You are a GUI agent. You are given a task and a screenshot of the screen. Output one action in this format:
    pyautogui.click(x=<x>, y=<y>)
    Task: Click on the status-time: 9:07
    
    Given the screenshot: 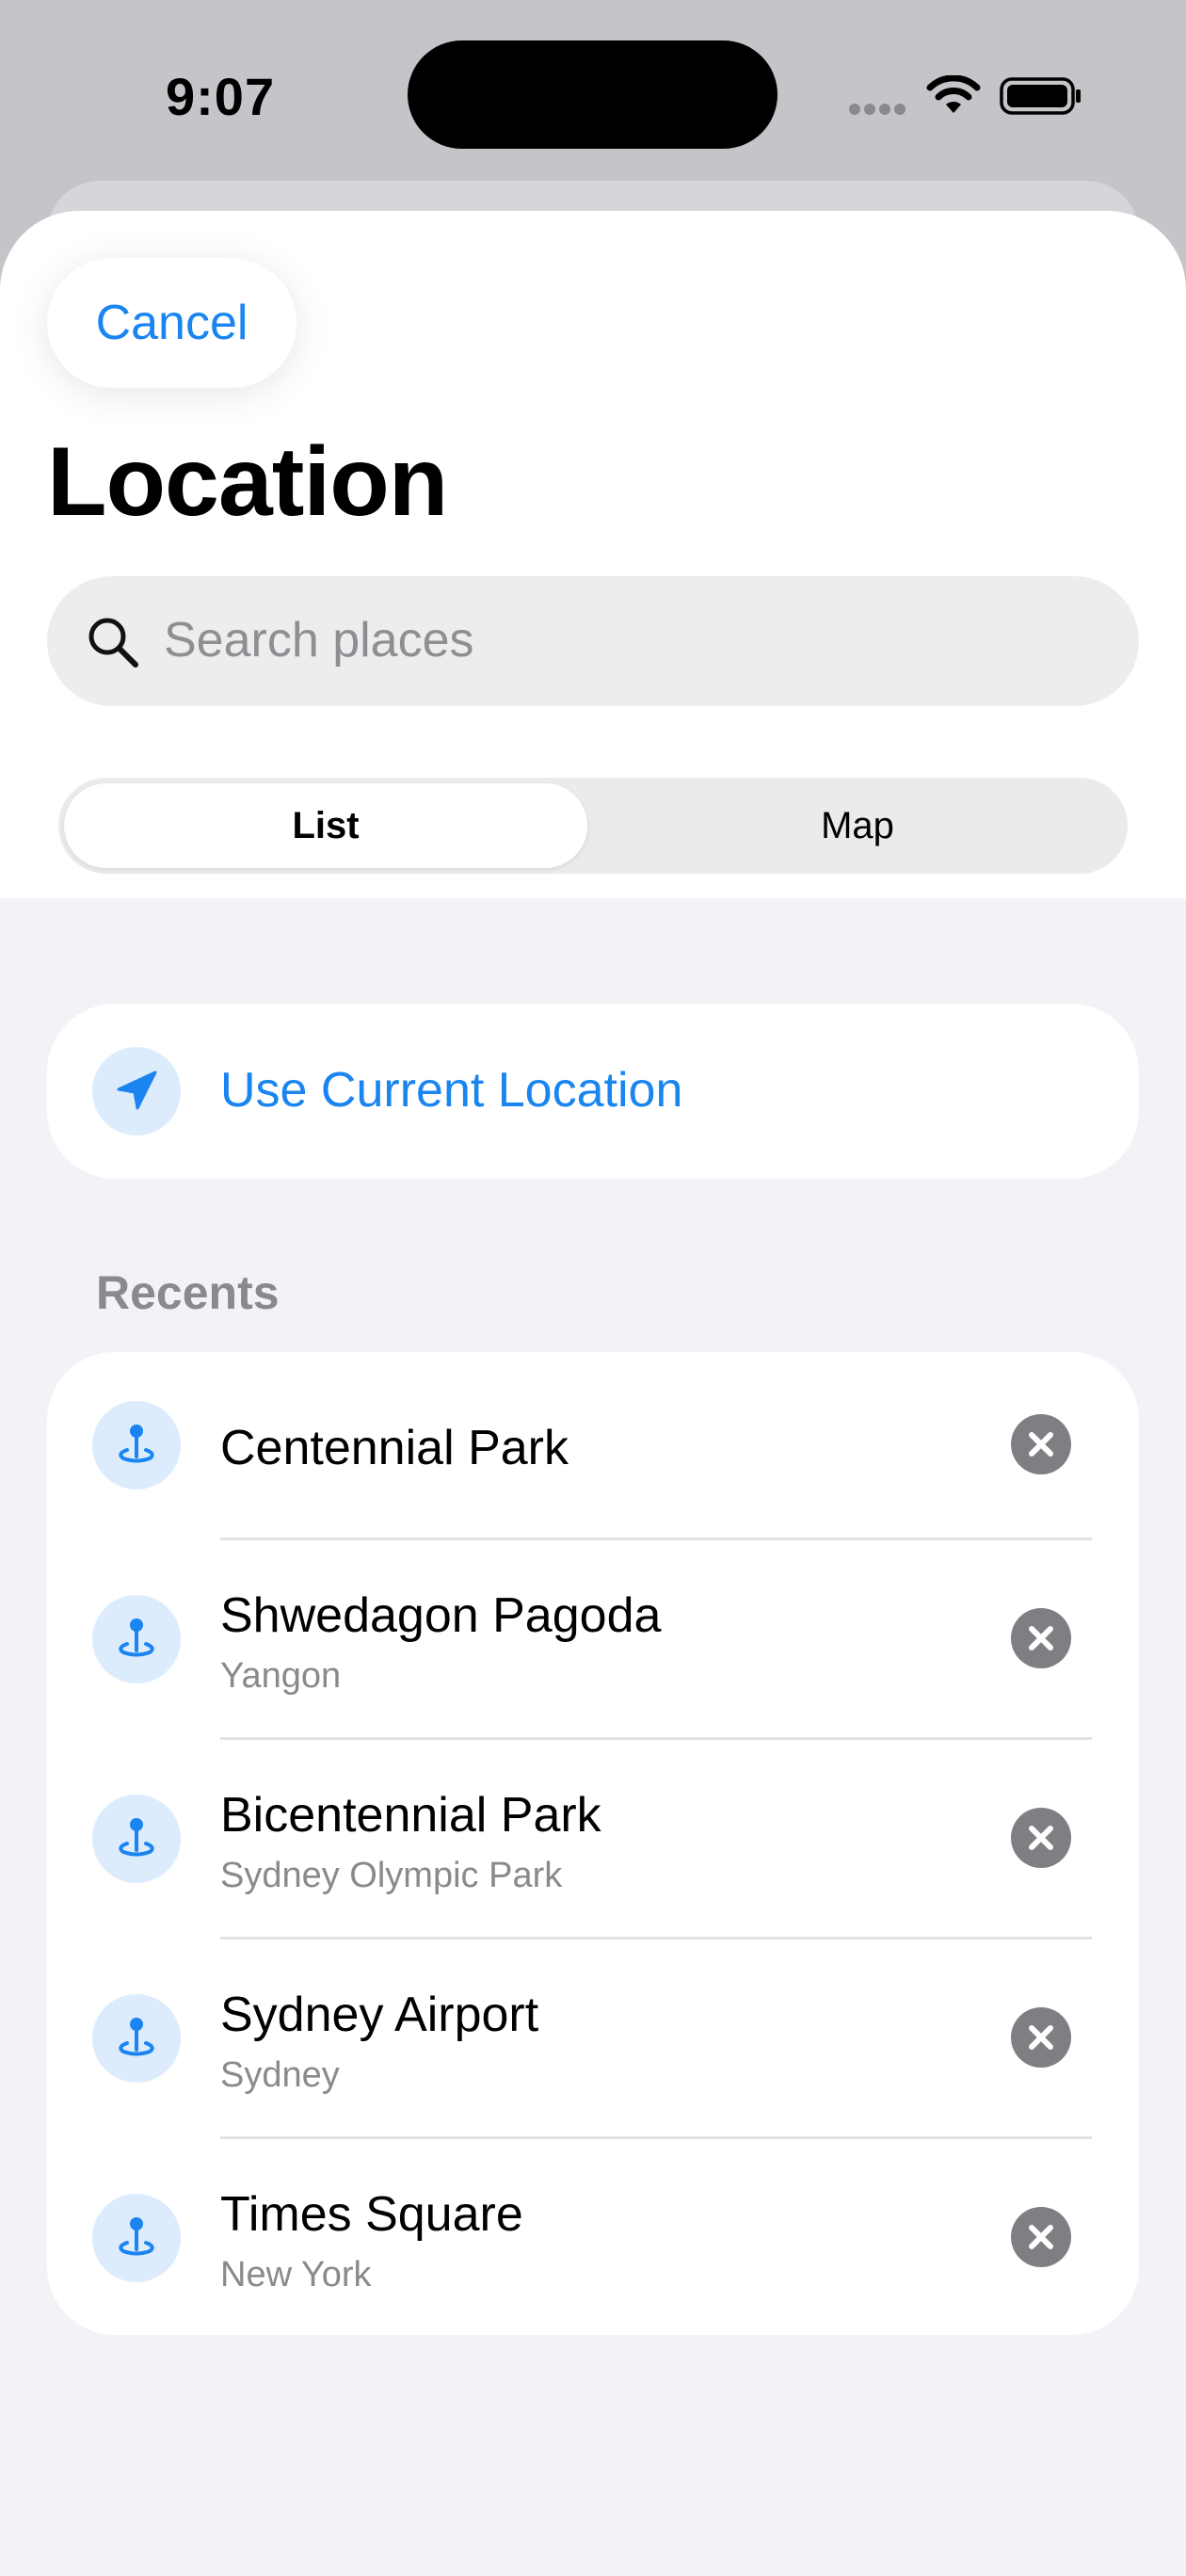 What is the action you would take?
    pyautogui.click(x=221, y=96)
    